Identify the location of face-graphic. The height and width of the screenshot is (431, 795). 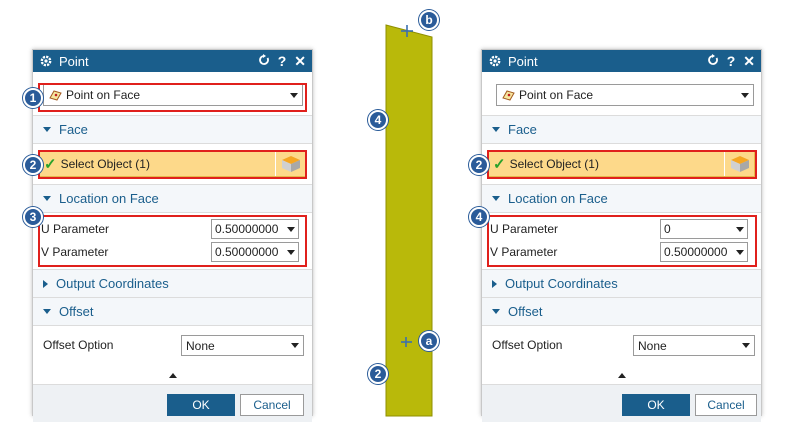
(409, 220).